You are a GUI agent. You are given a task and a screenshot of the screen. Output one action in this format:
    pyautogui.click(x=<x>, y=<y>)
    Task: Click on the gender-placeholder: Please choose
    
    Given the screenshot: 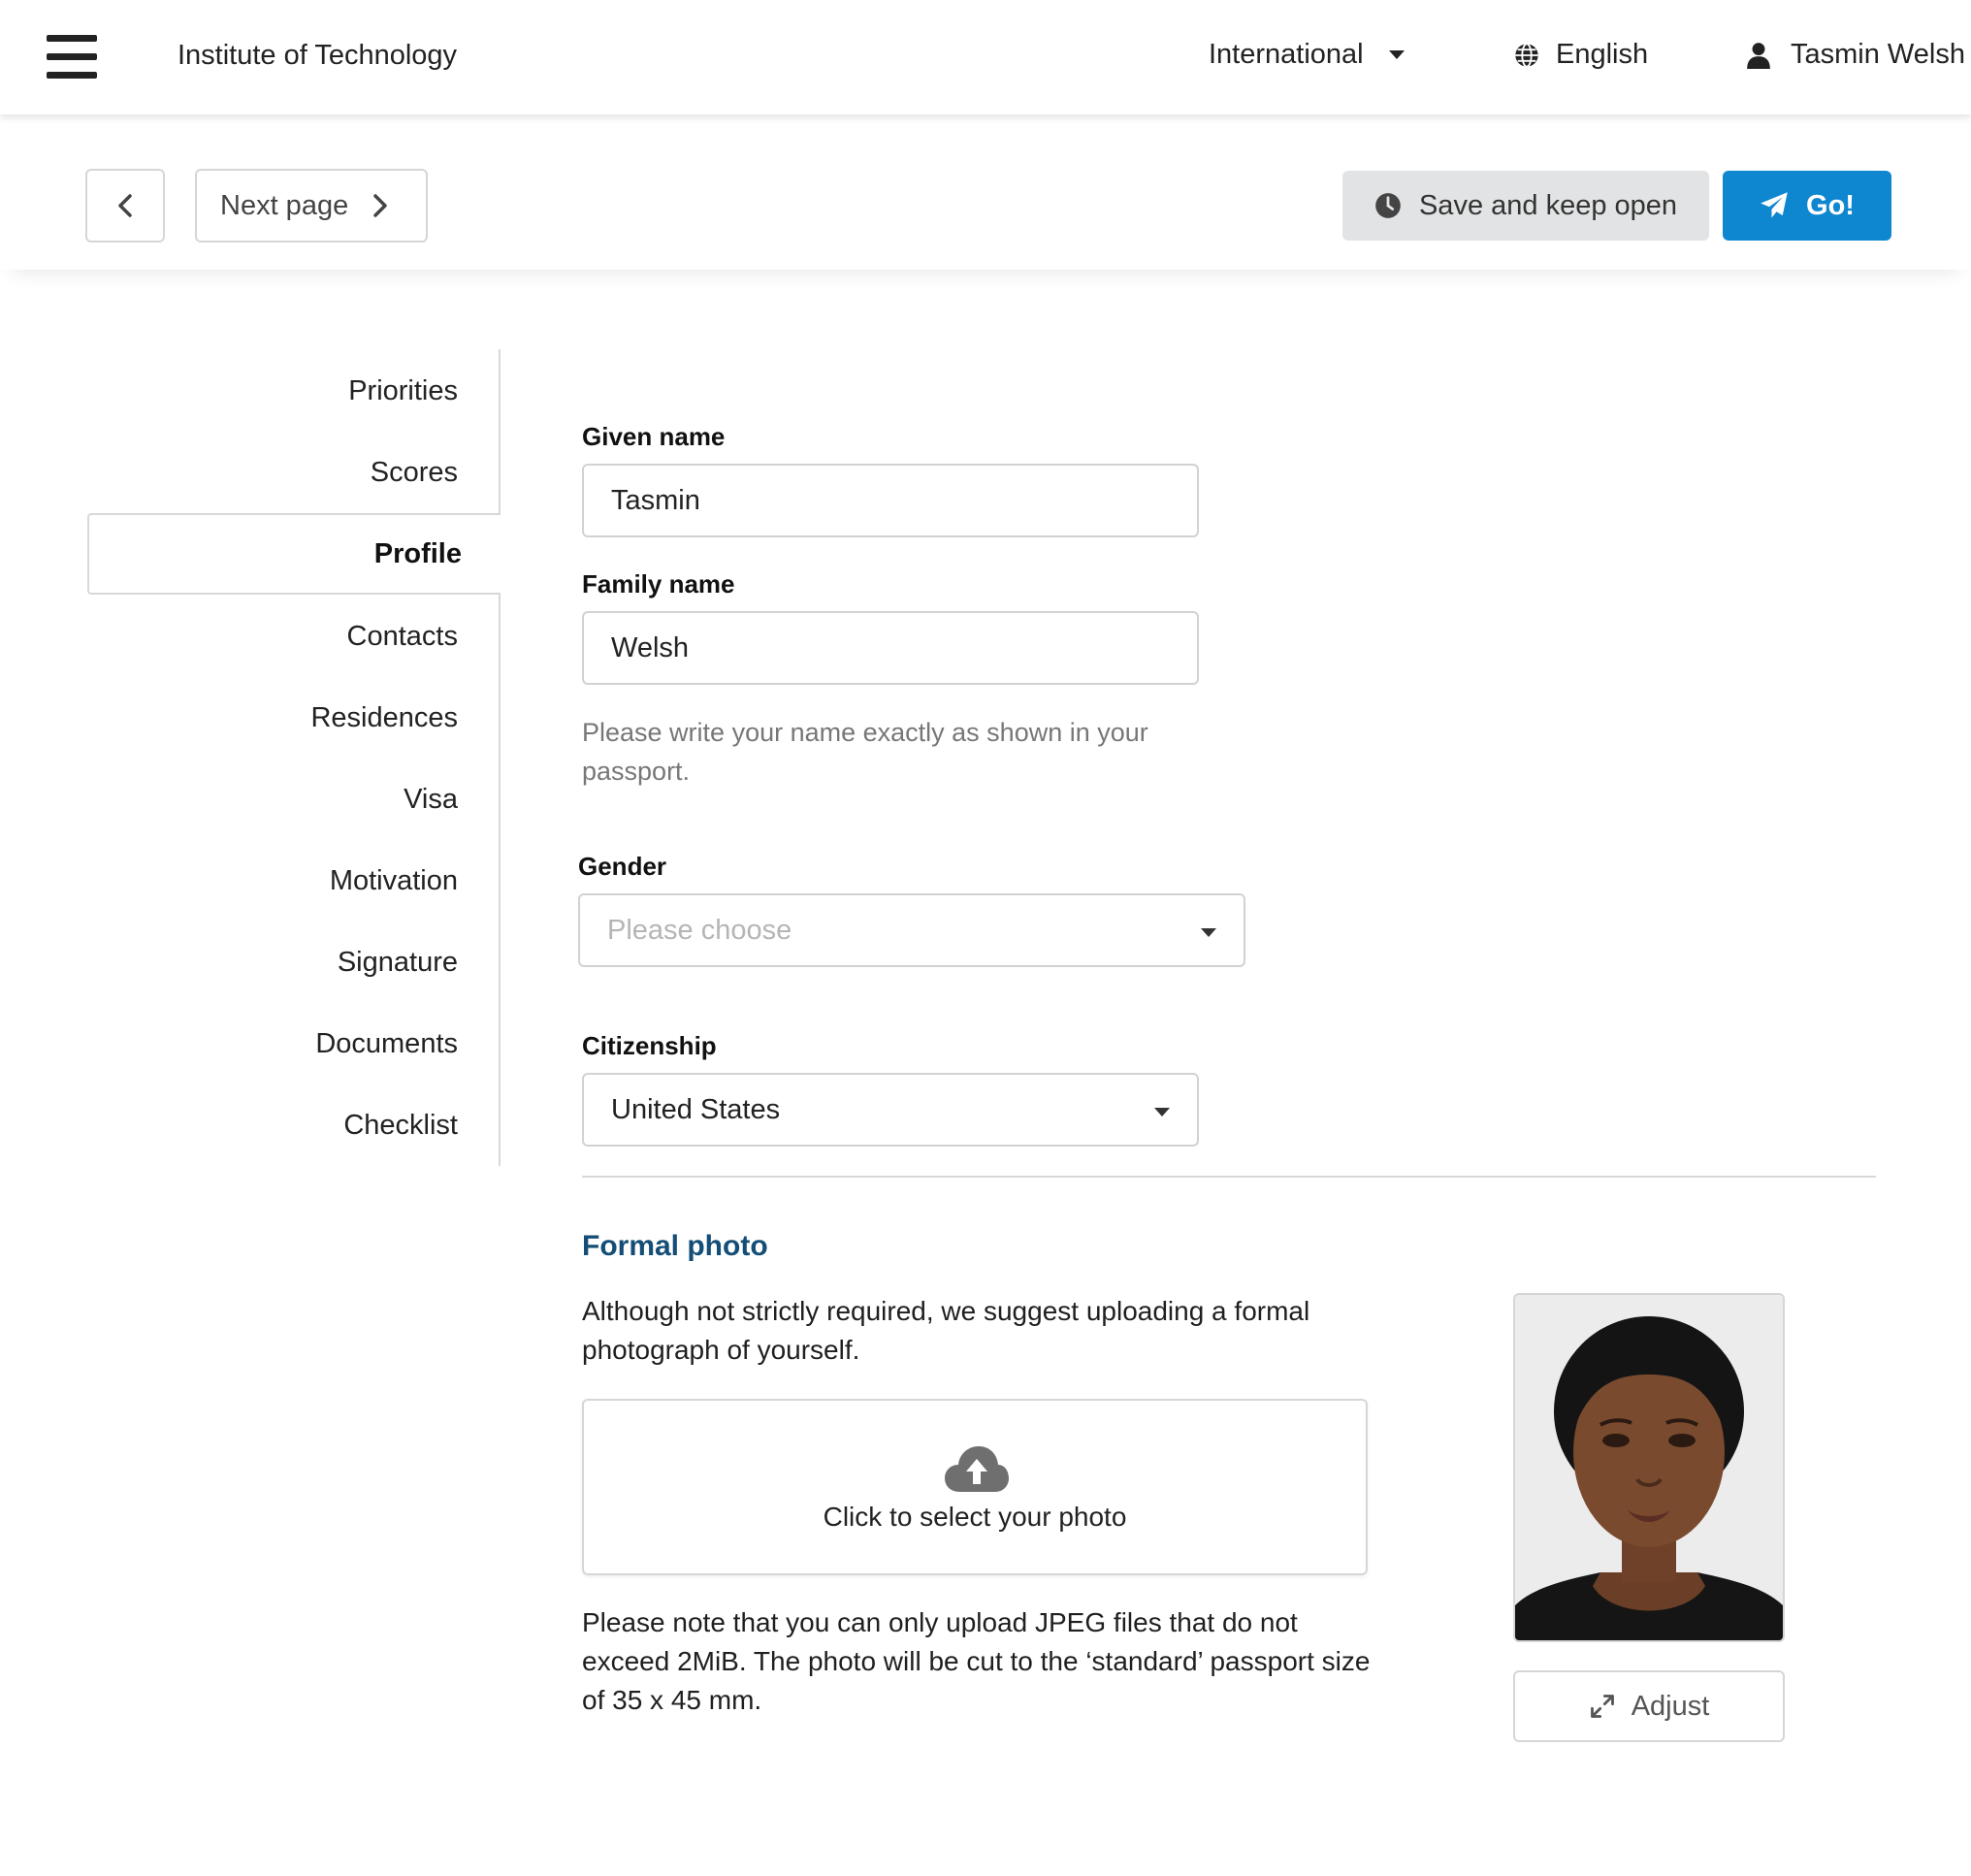 What is the action you would take?
    pyautogui.click(x=699, y=930)
    